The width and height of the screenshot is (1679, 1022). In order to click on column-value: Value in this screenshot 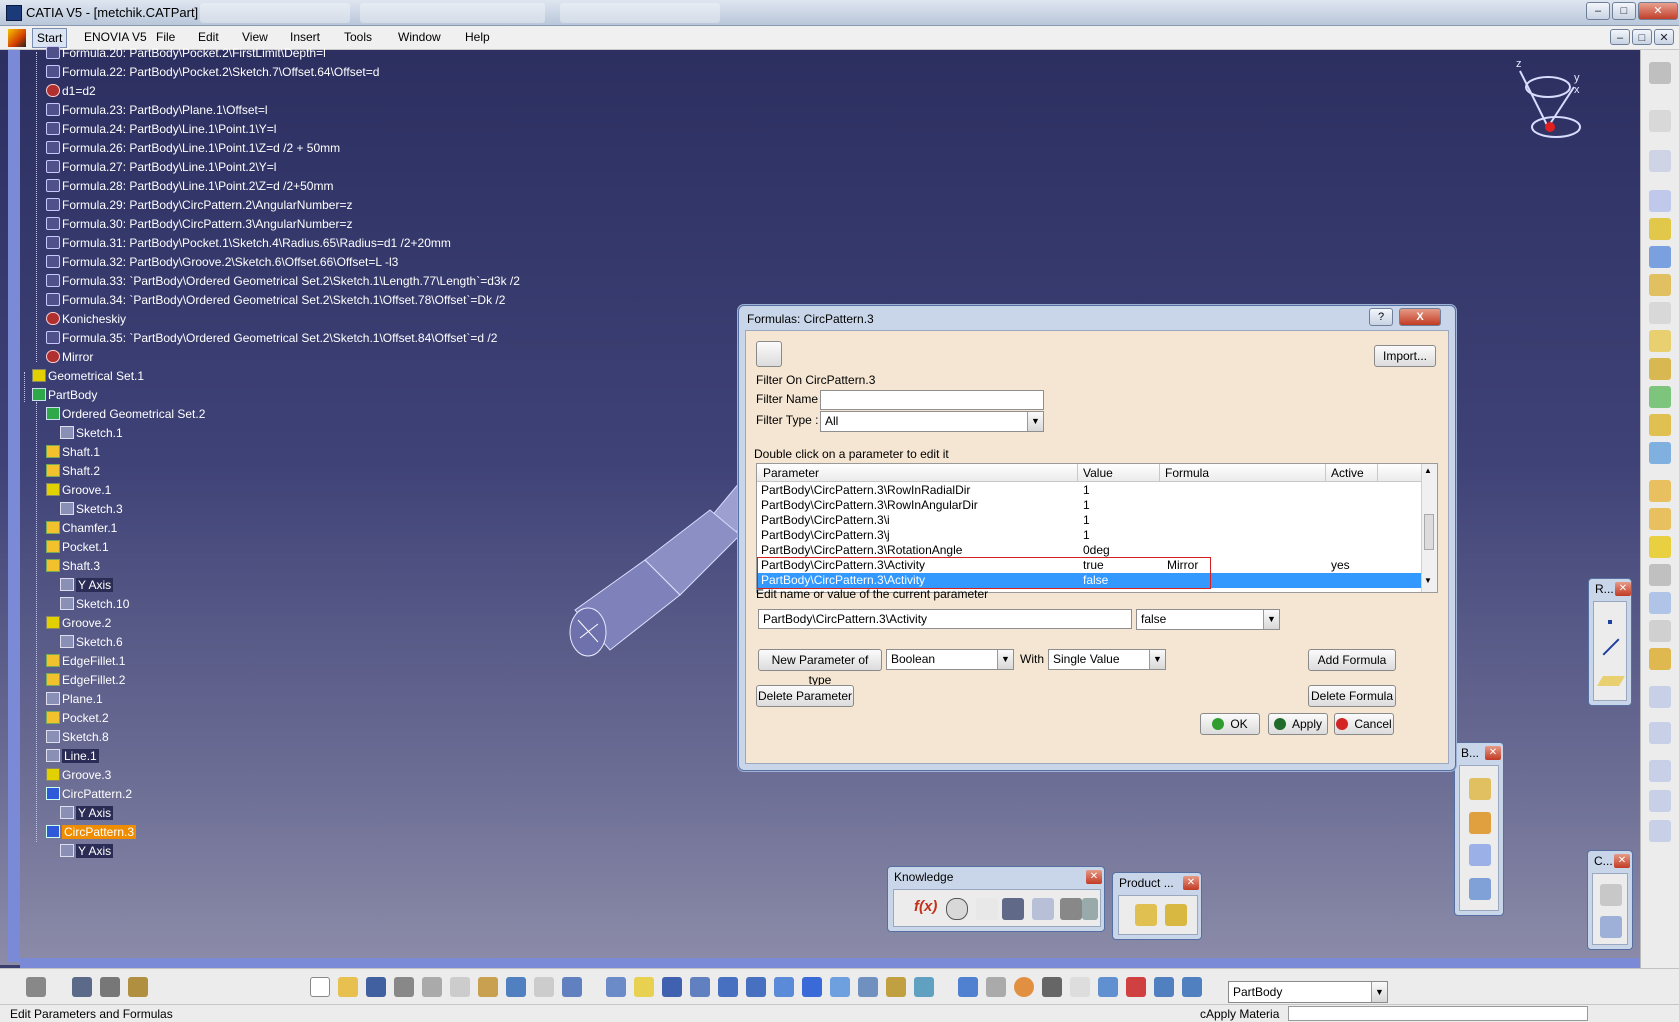, I will do `click(1098, 473)`.